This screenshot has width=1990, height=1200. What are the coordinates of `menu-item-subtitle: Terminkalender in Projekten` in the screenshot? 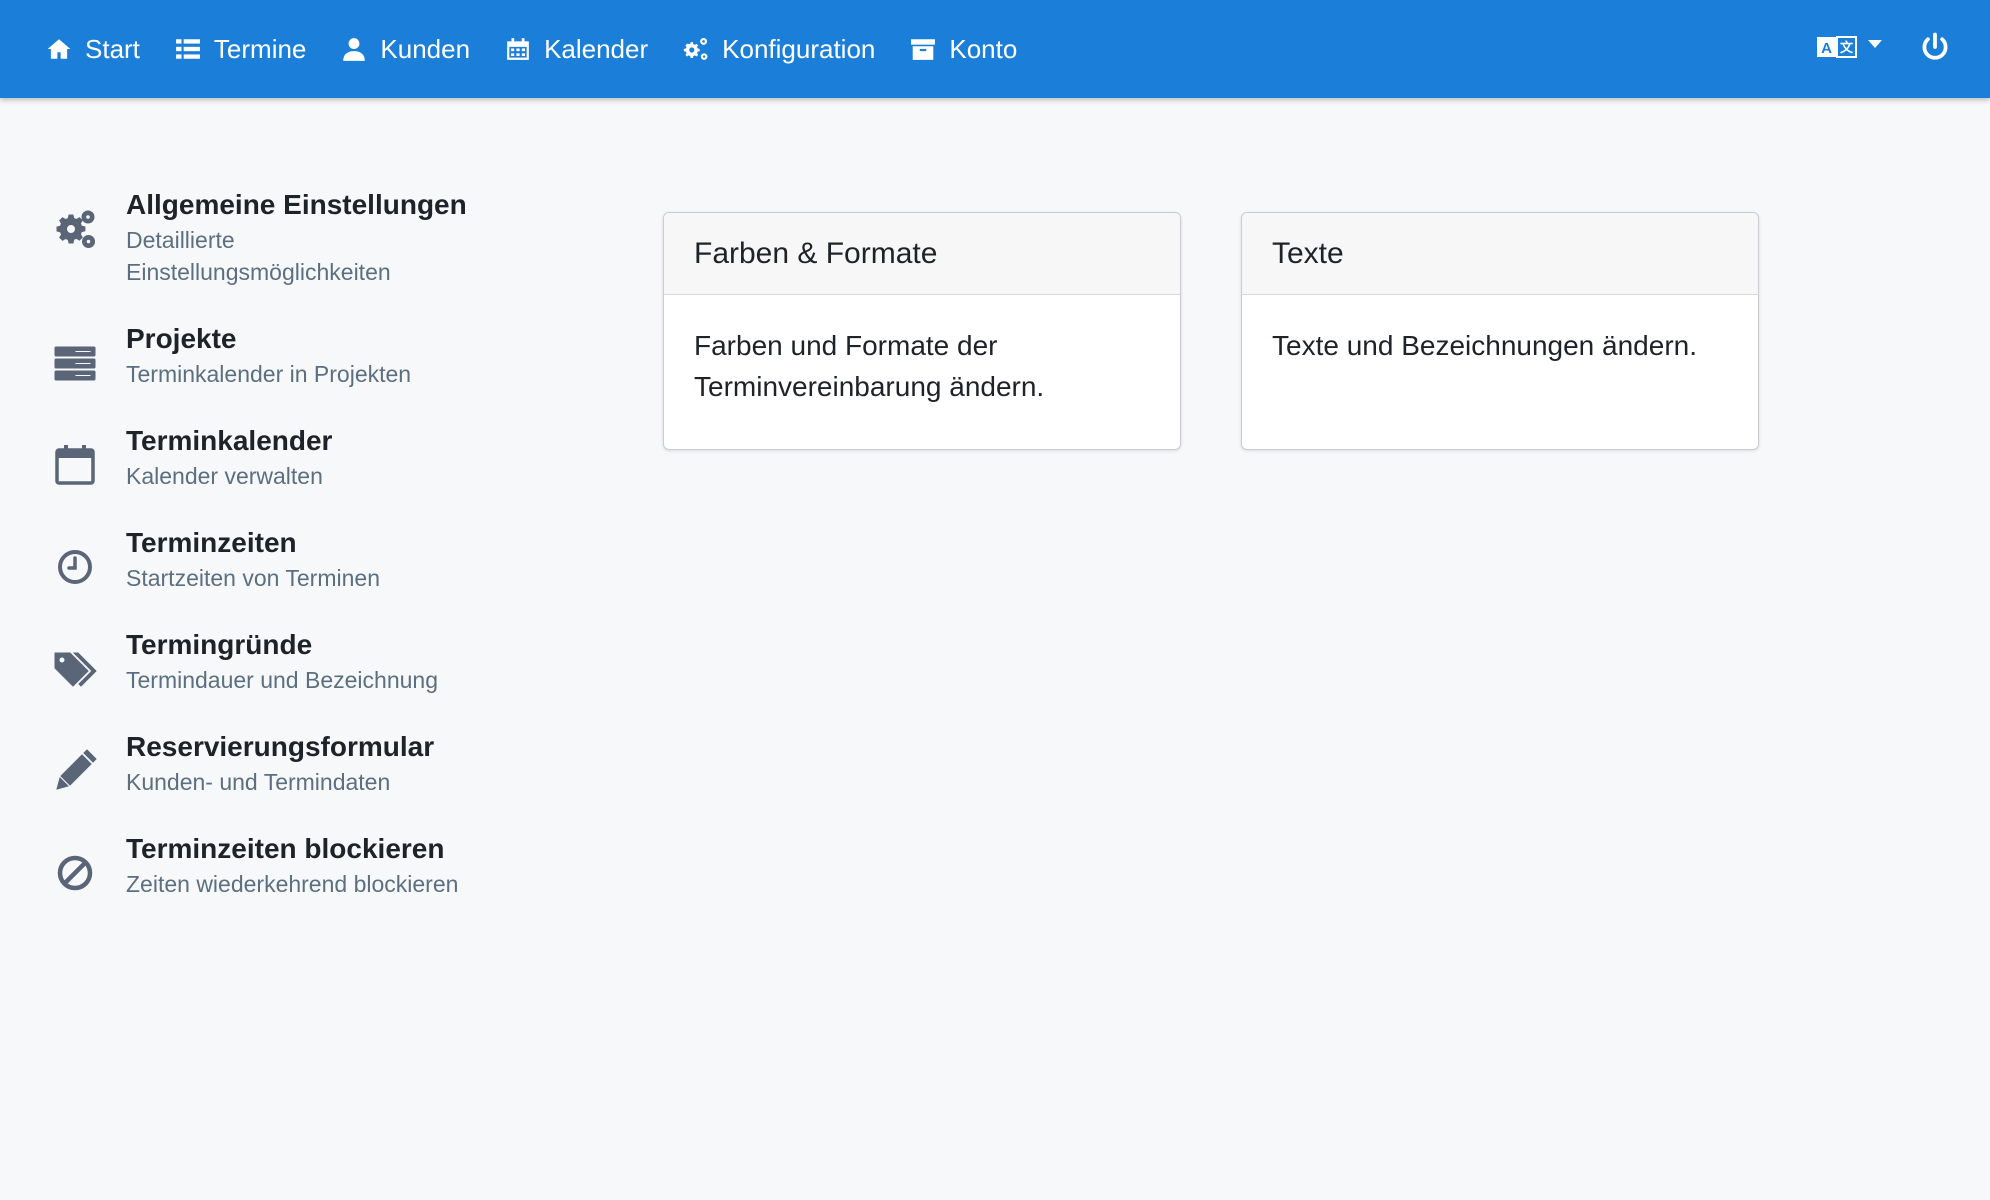 It's located at (269, 374).